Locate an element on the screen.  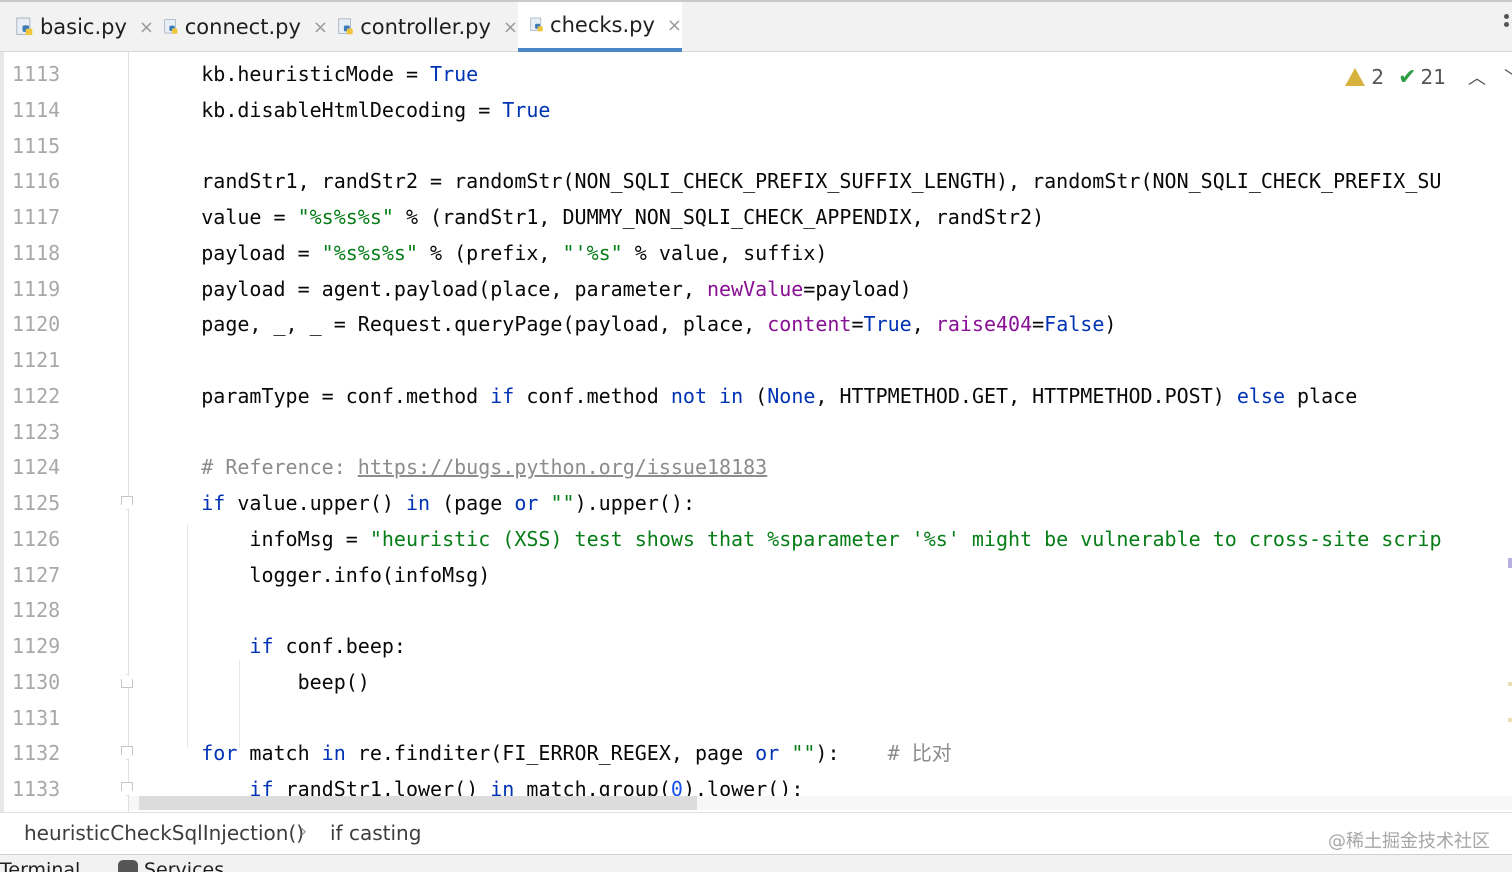
code-line: kb.heuristicMode = True is located at coordinates (303, 74).